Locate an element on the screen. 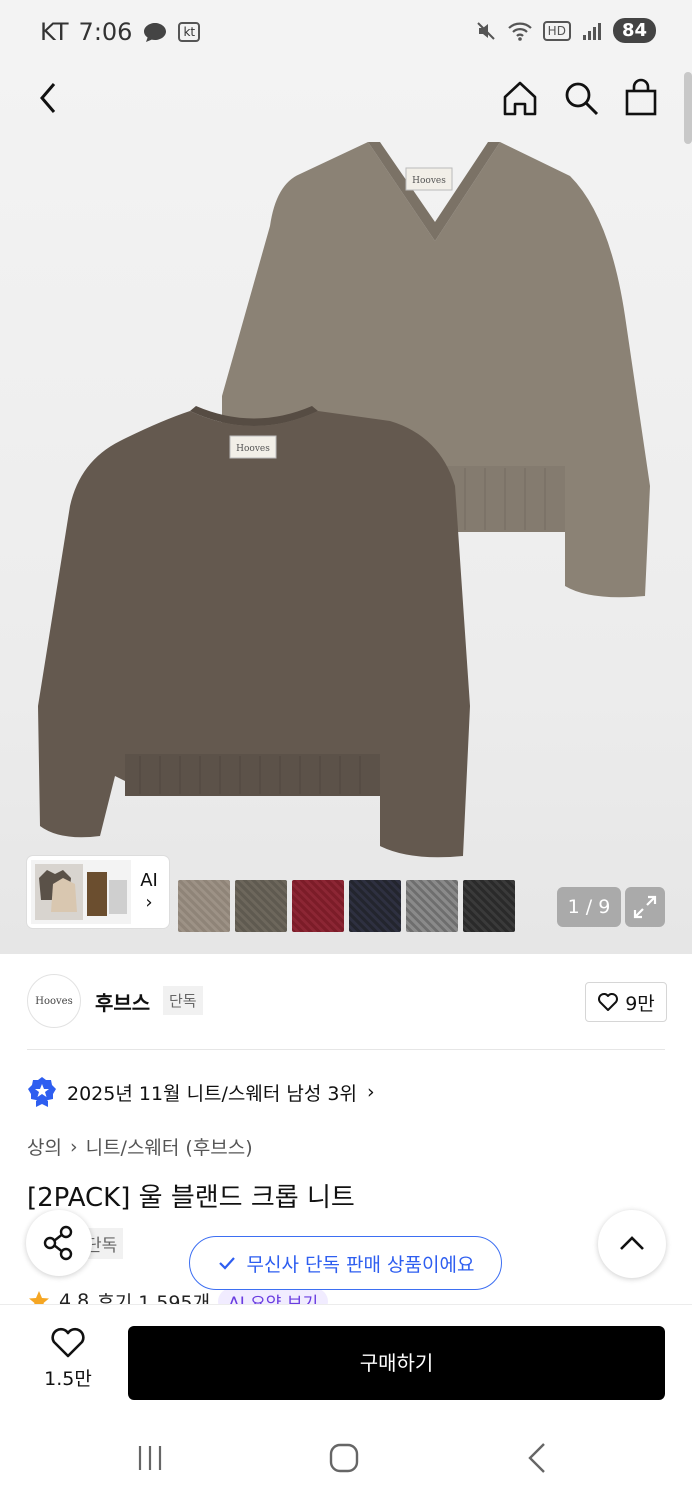 The height and width of the screenshot is (1500, 692). exclusive-toast: 무신사 단독 판매 상품이에요 is located at coordinates (345, 1263).